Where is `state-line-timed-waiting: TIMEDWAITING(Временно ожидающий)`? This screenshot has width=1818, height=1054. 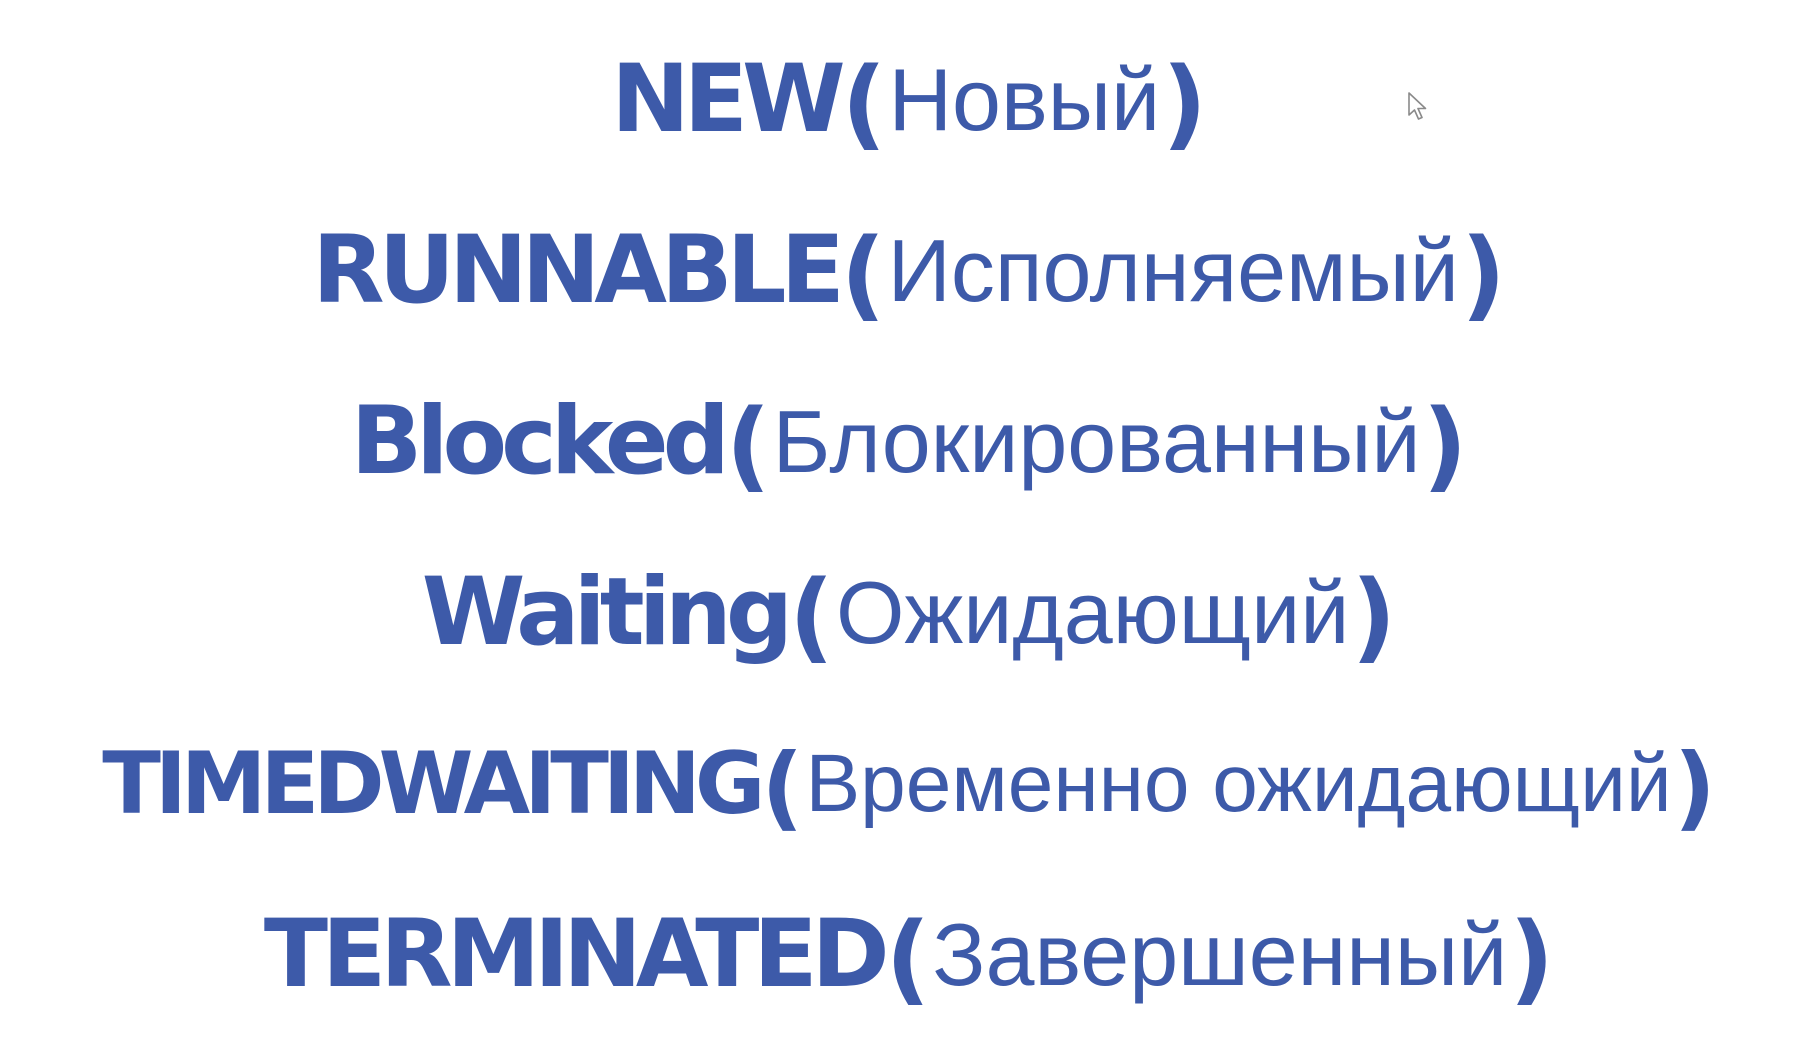 state-line-timed-waiting: TIMEDWAITING(Временно ожидающий) is located at coordinates (908, 783).